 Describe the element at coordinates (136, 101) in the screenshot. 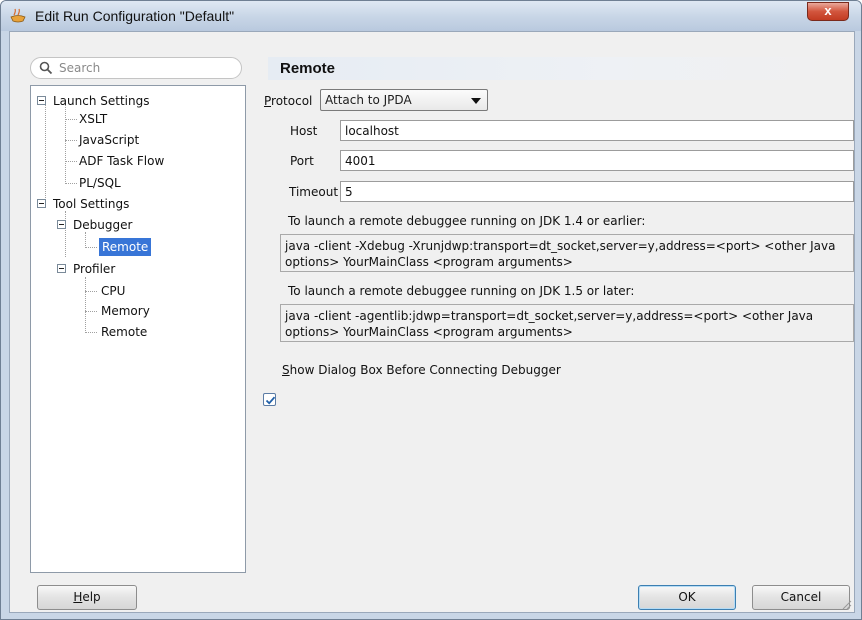

I see `tree-item-launch-settings: Launch Settings` at that location.